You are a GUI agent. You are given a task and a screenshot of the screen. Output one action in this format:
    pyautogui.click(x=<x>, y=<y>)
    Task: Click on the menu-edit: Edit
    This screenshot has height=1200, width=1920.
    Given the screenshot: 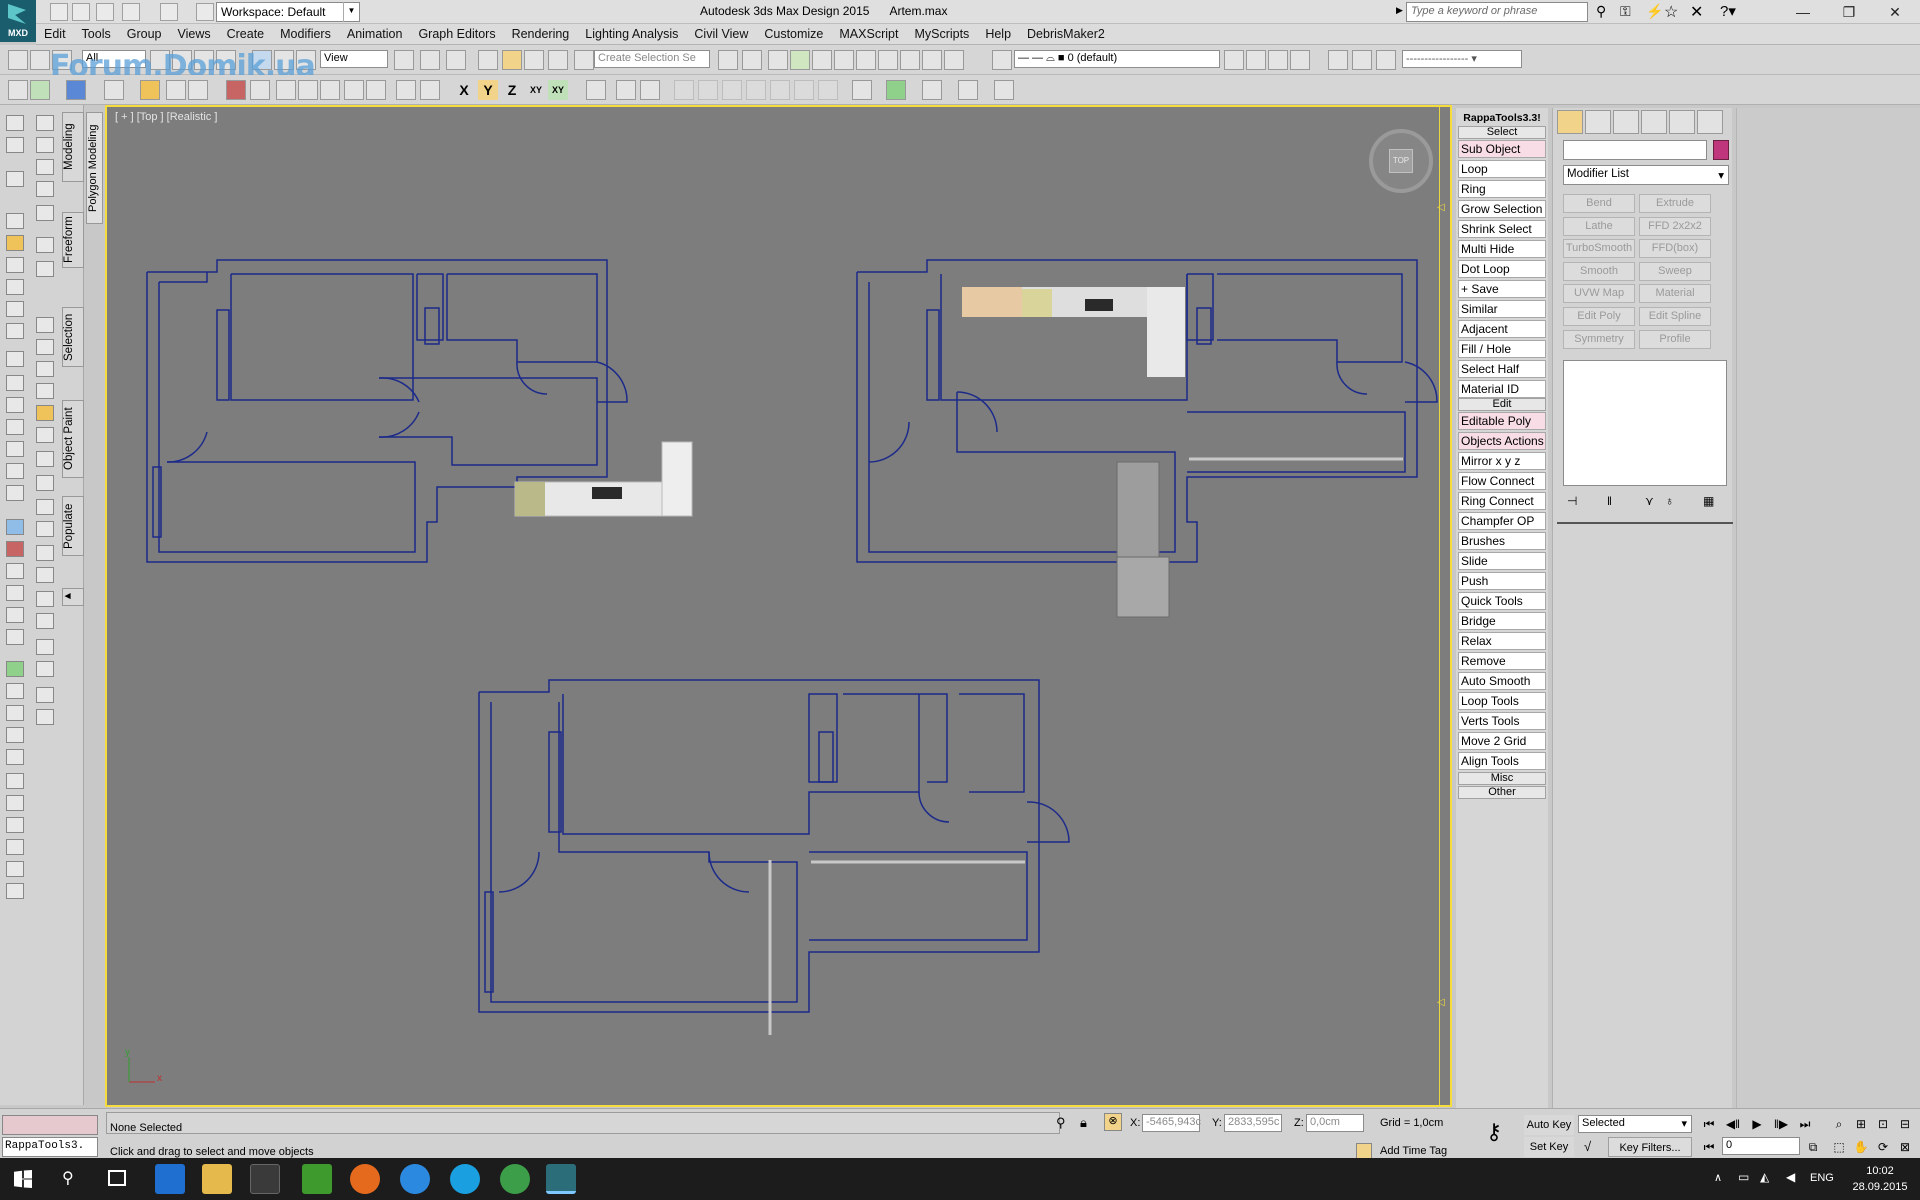 What is the action you would take?
    pyautogui.click(x=55, y=32)
    